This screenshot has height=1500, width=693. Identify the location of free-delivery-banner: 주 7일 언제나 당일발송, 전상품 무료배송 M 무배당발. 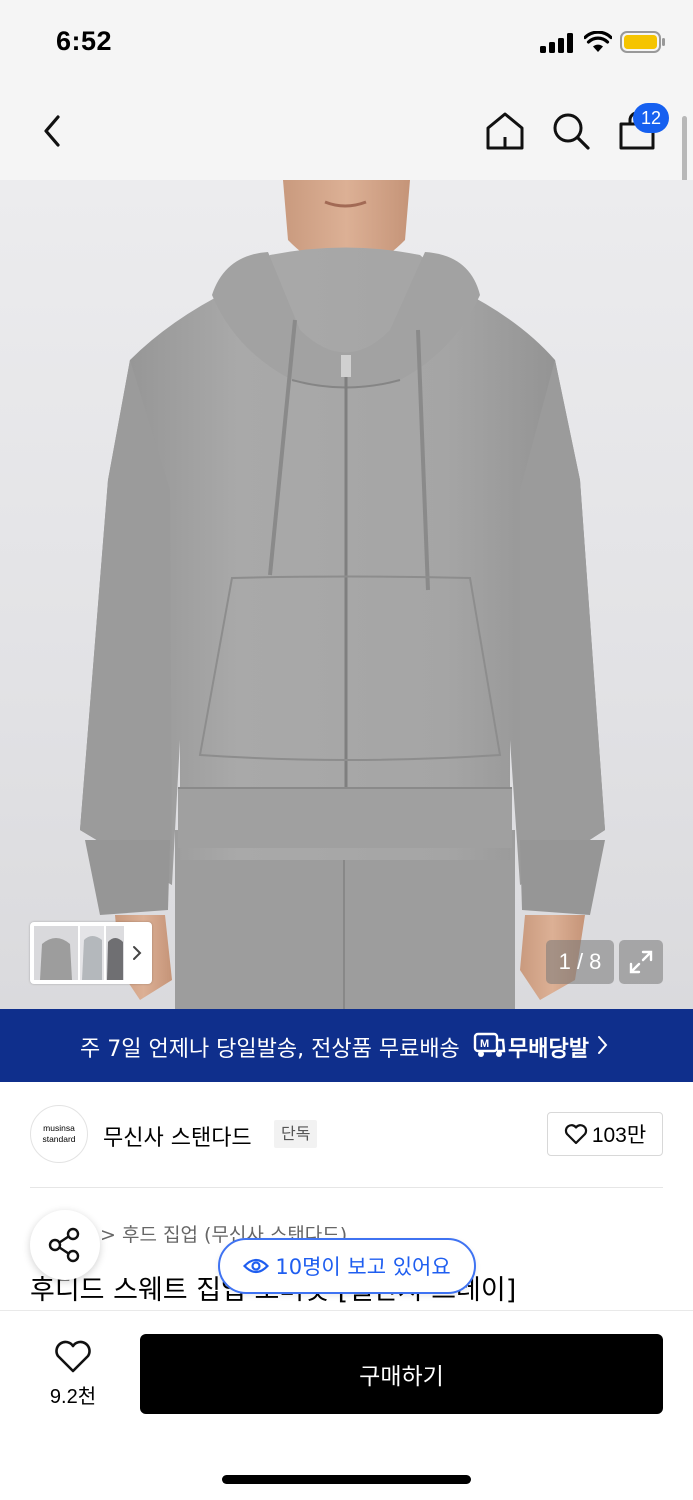
(346, 1045).